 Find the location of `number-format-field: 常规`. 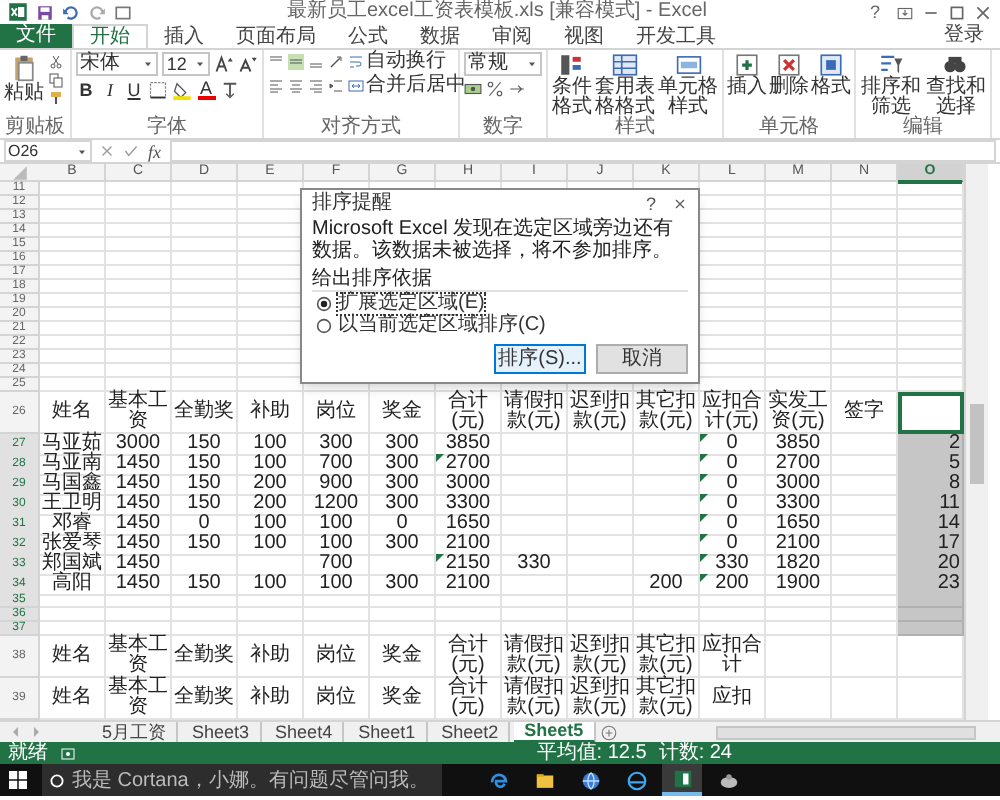

number-format-field: 常规 is located at coordinates (503, 64).